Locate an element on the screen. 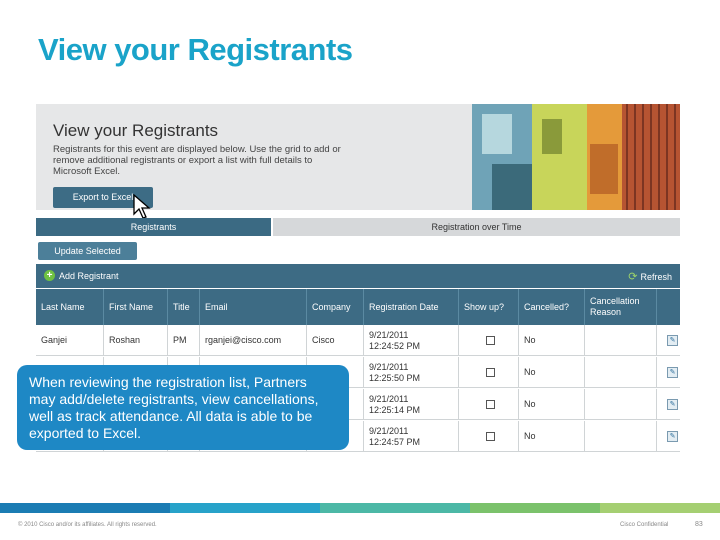 The image size is (720, 540). header-email: Email is located at coordinates (252, 307).